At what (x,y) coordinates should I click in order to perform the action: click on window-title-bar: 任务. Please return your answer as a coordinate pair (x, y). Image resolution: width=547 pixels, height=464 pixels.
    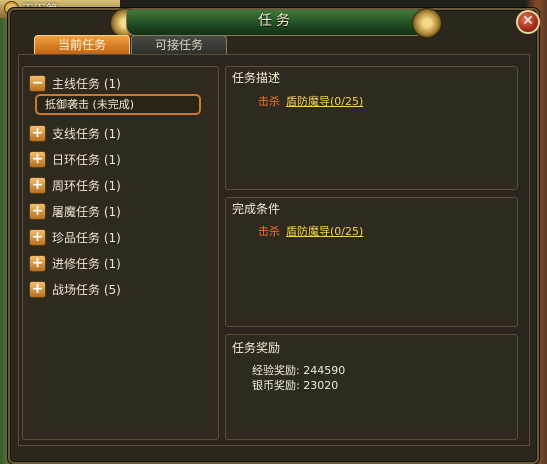
    Looking at the image, I should click on (276, 23).